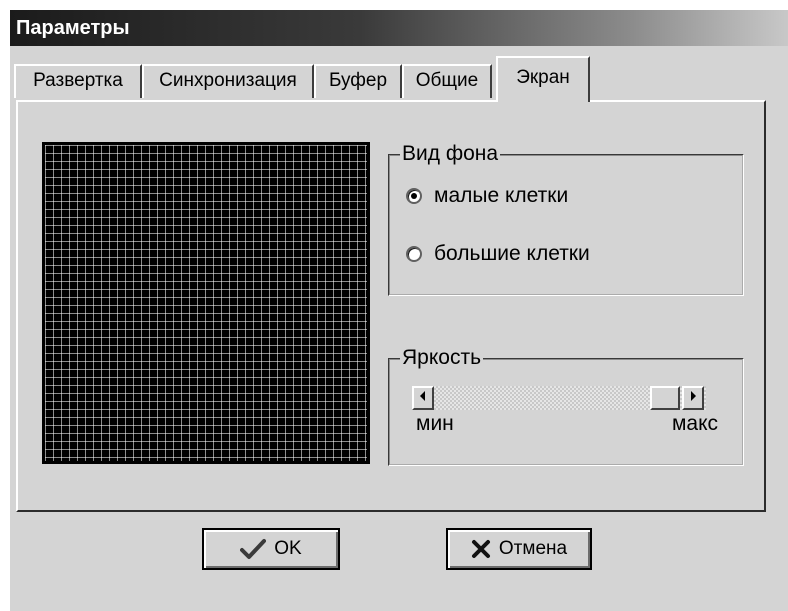  I want to click on tab-general: Общие, so click(447, 81).